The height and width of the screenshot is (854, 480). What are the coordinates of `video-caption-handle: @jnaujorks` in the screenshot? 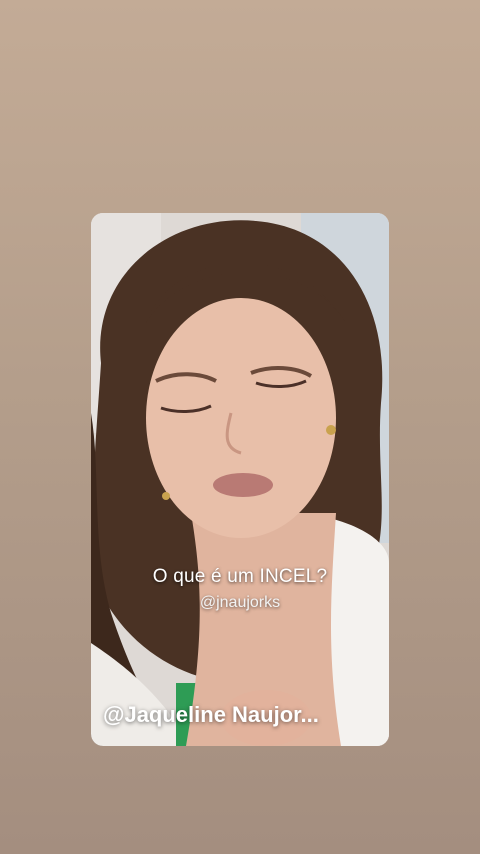 It's located at (240, 602).